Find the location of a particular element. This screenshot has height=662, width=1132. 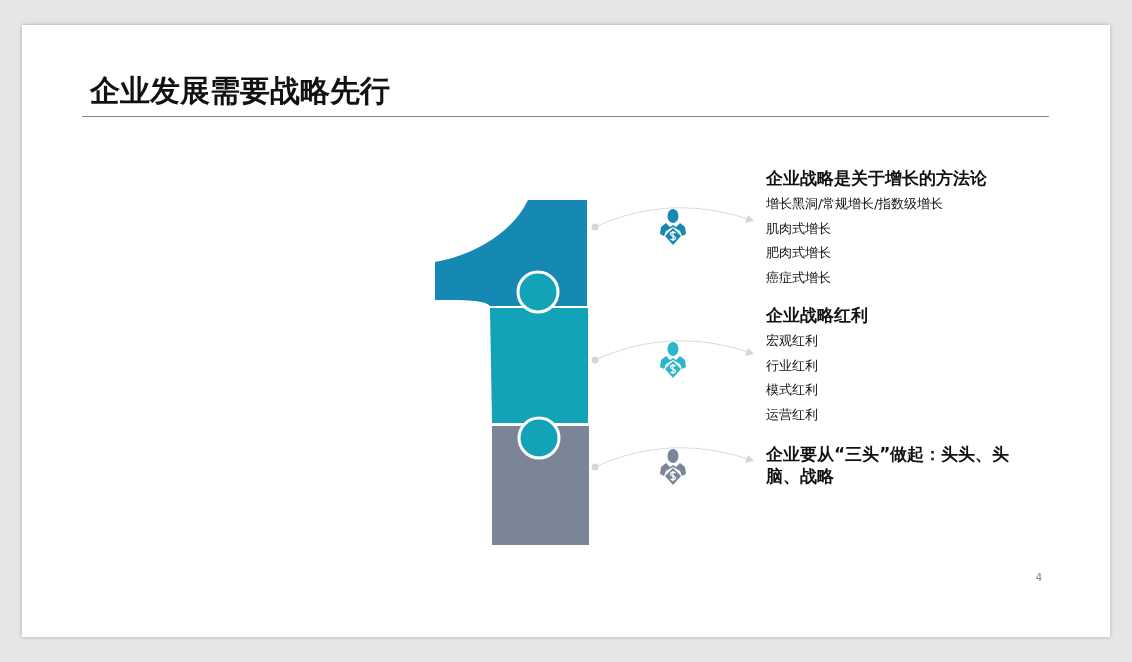

bullet-text: 癌症式增长 is located at coordinates (799, 277).